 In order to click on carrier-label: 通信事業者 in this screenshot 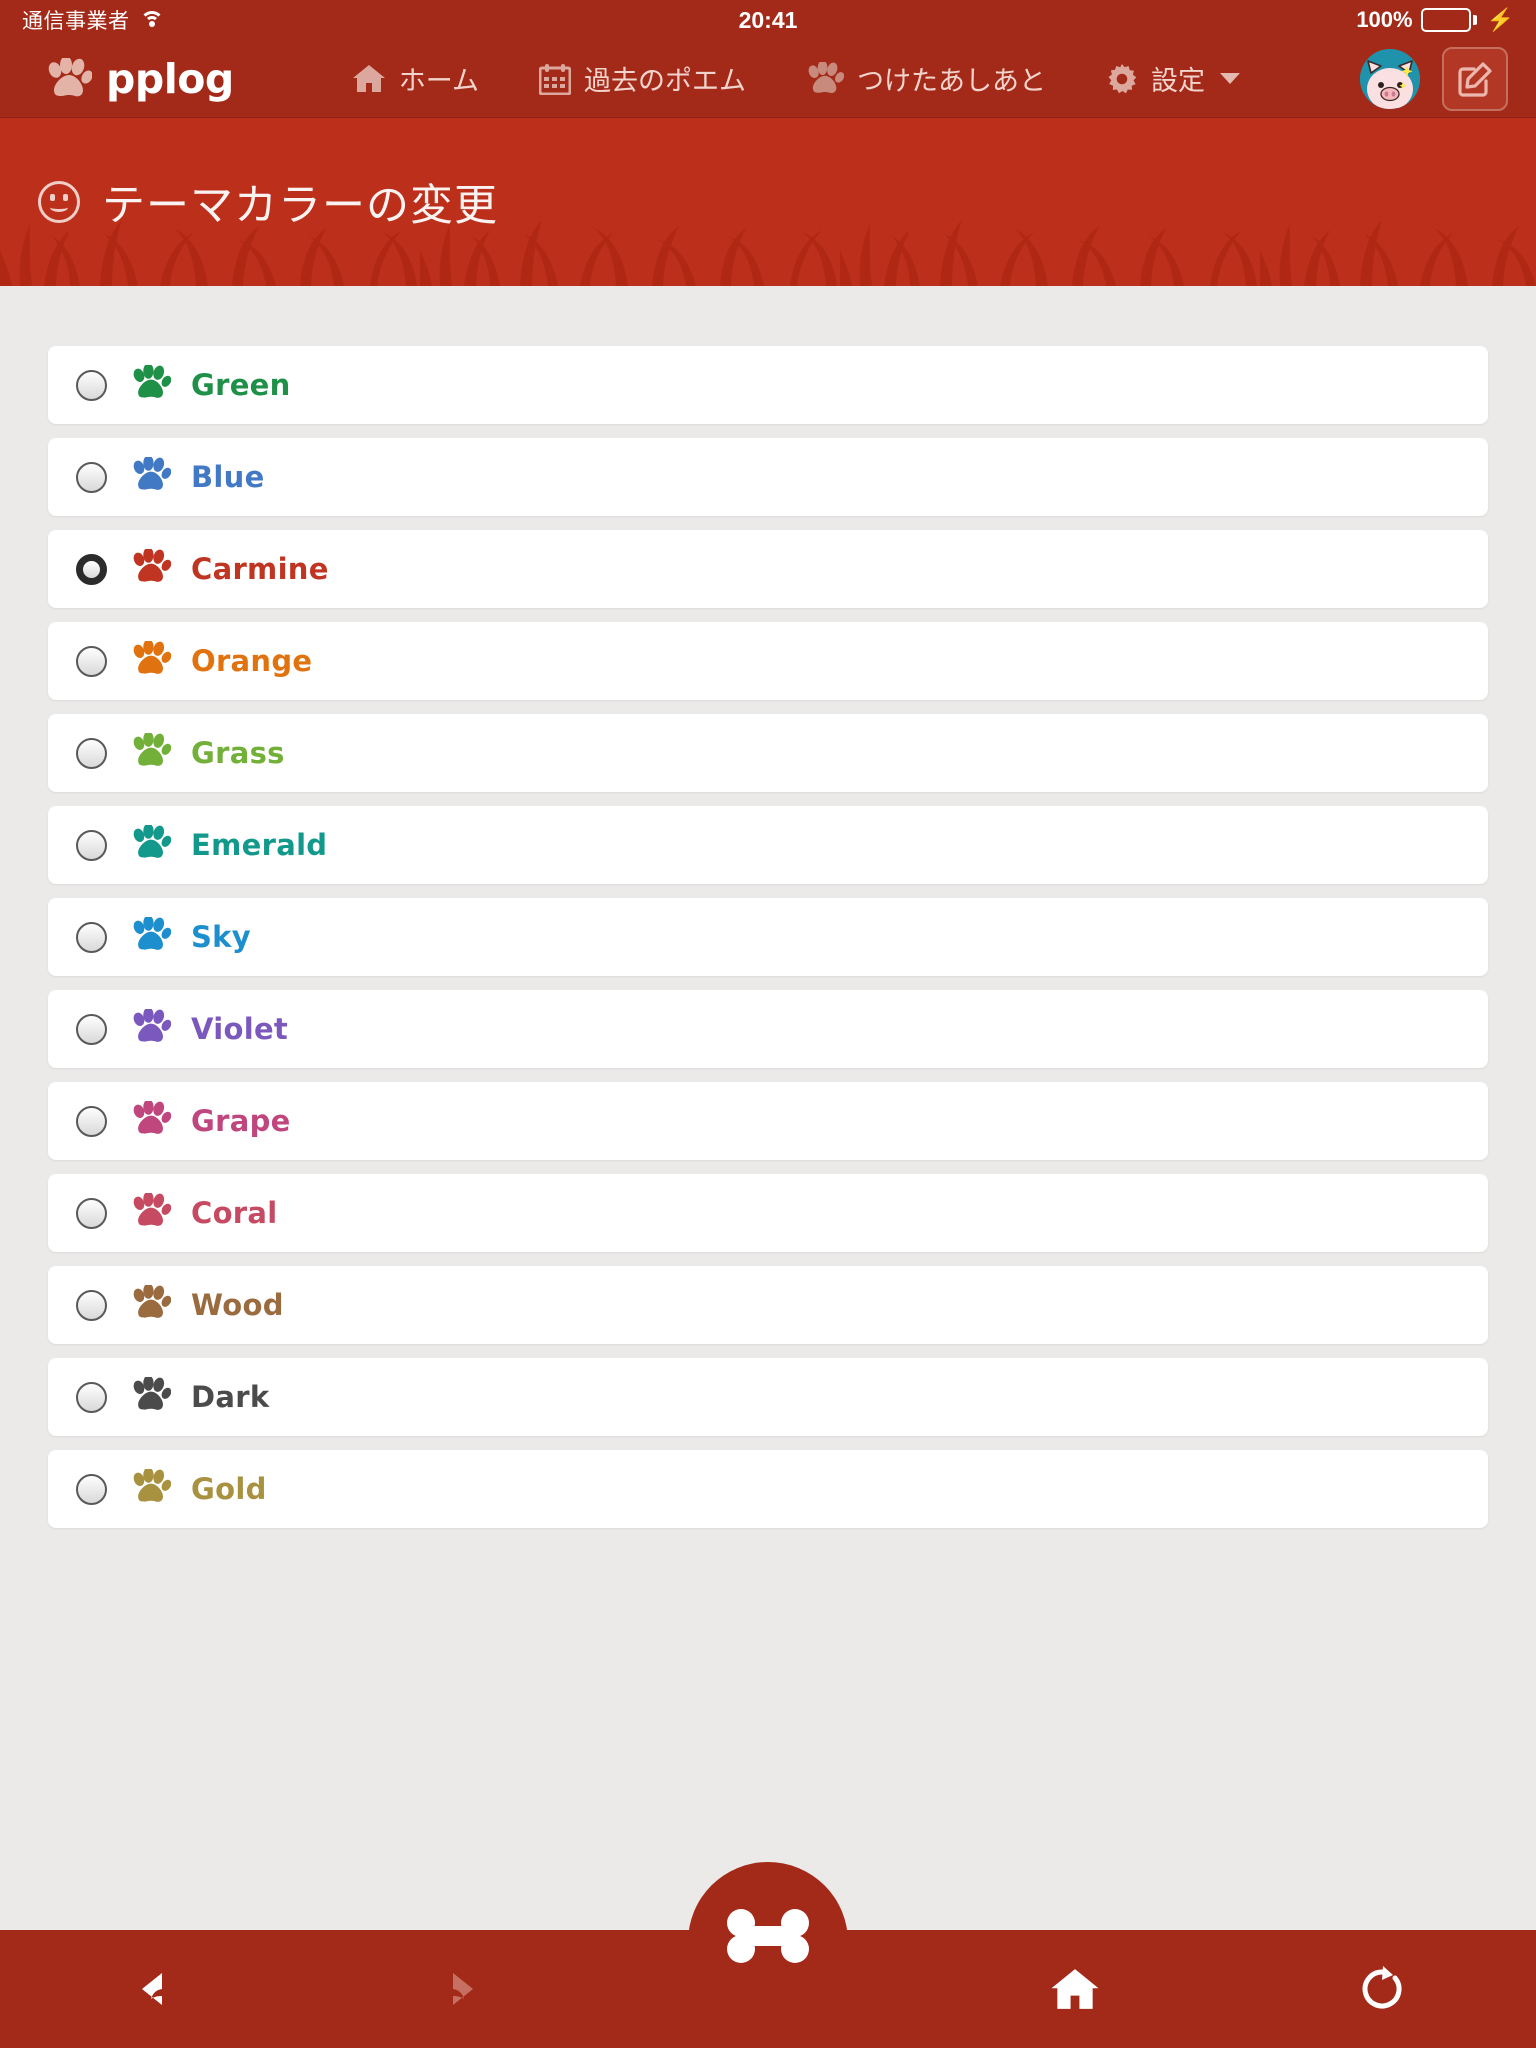, I will do `click(76, 21)`.